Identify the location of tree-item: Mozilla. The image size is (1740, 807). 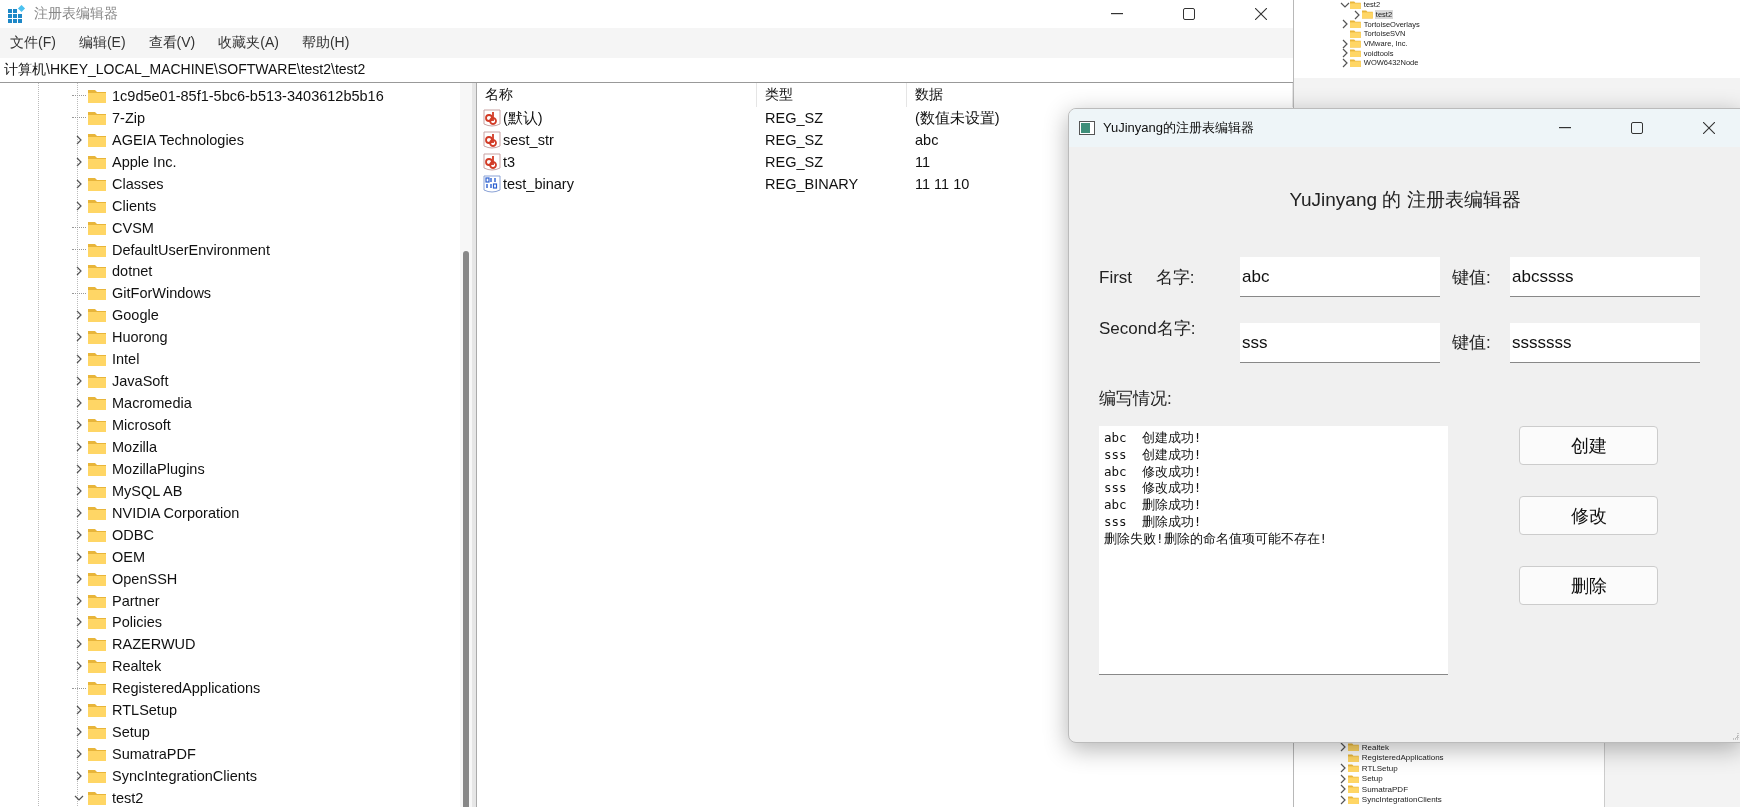
(135, 446).